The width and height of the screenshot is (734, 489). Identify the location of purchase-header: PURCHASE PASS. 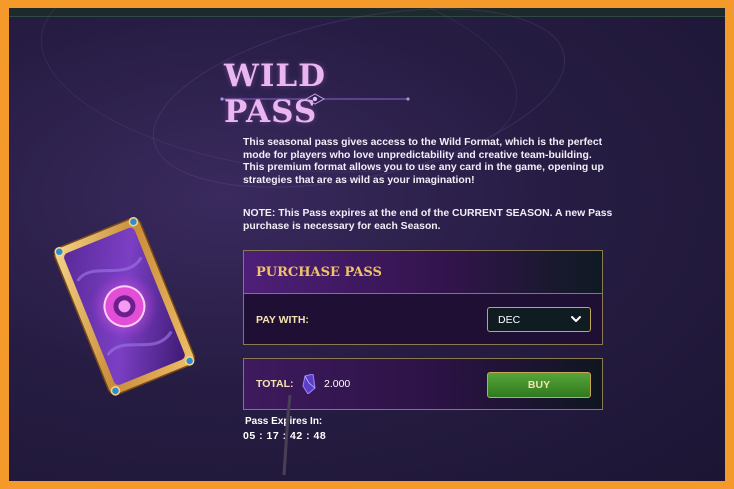
(423, 272).